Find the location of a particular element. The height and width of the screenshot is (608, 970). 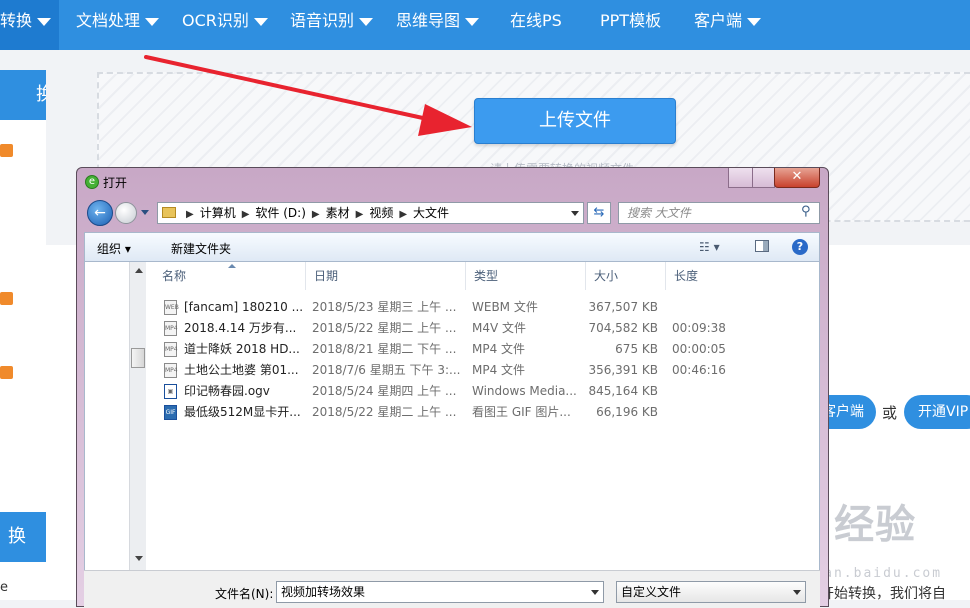

file-size: 66,196 KB is located at coordinates (627, 412).